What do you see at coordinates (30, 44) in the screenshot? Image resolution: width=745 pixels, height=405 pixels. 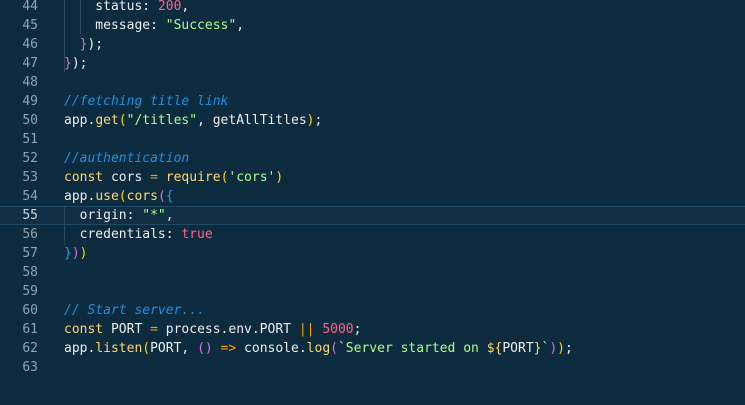 I see `line-number: 46` at bounding box center [30, 44].